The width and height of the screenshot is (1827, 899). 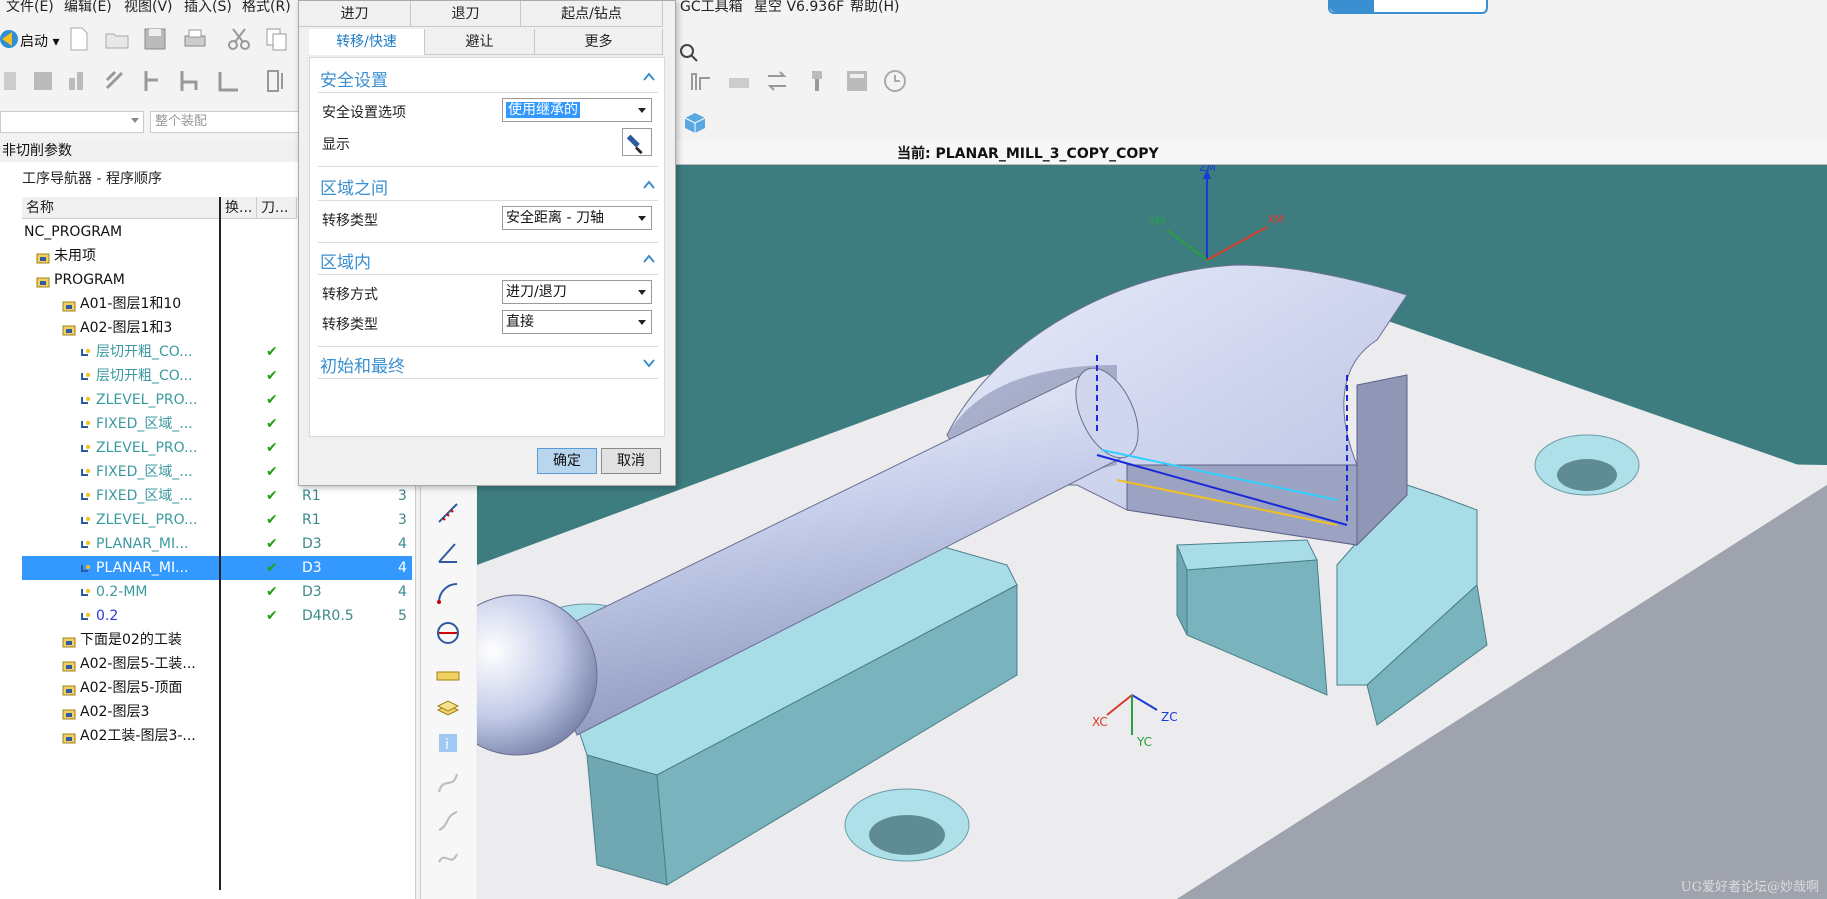 I want to click on menu-xingkong: 星空 V6.936F, so click(x=799, y=7).